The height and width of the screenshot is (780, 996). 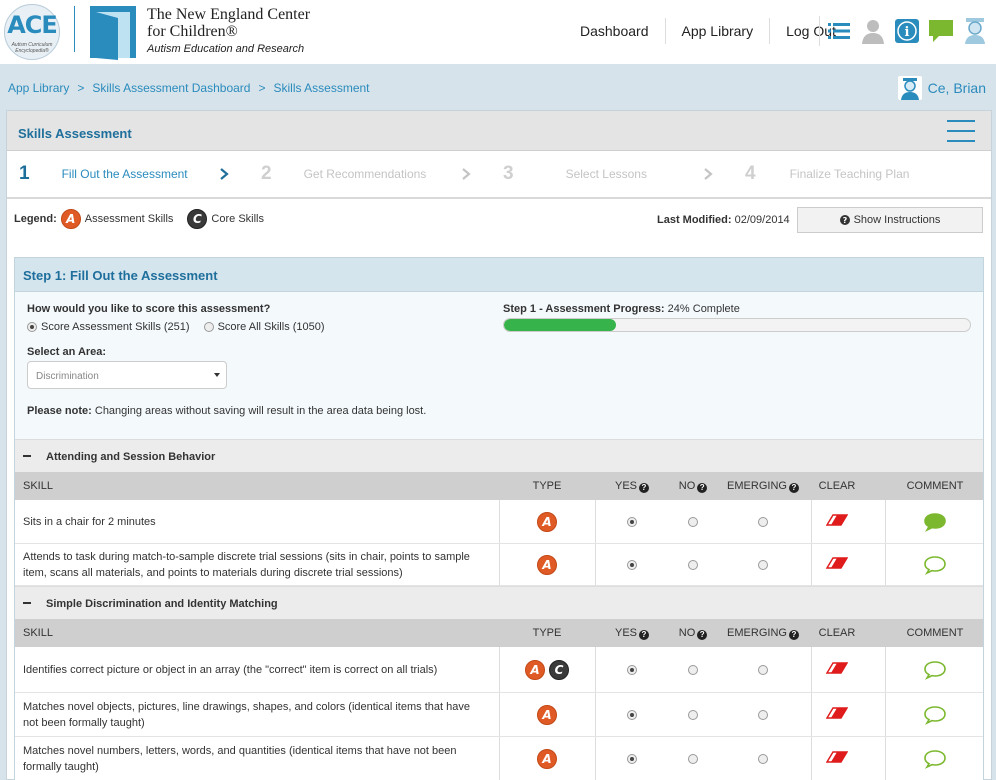 I want to click on score-all-skills-label: Score All Skills (1050), so click(x=271, y=327).